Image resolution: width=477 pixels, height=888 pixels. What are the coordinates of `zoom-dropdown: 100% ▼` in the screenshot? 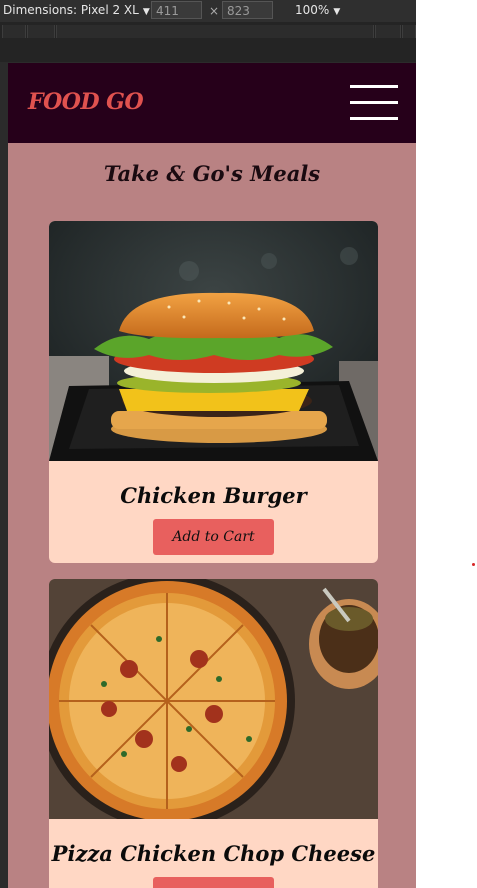 It's located at (317, 10).